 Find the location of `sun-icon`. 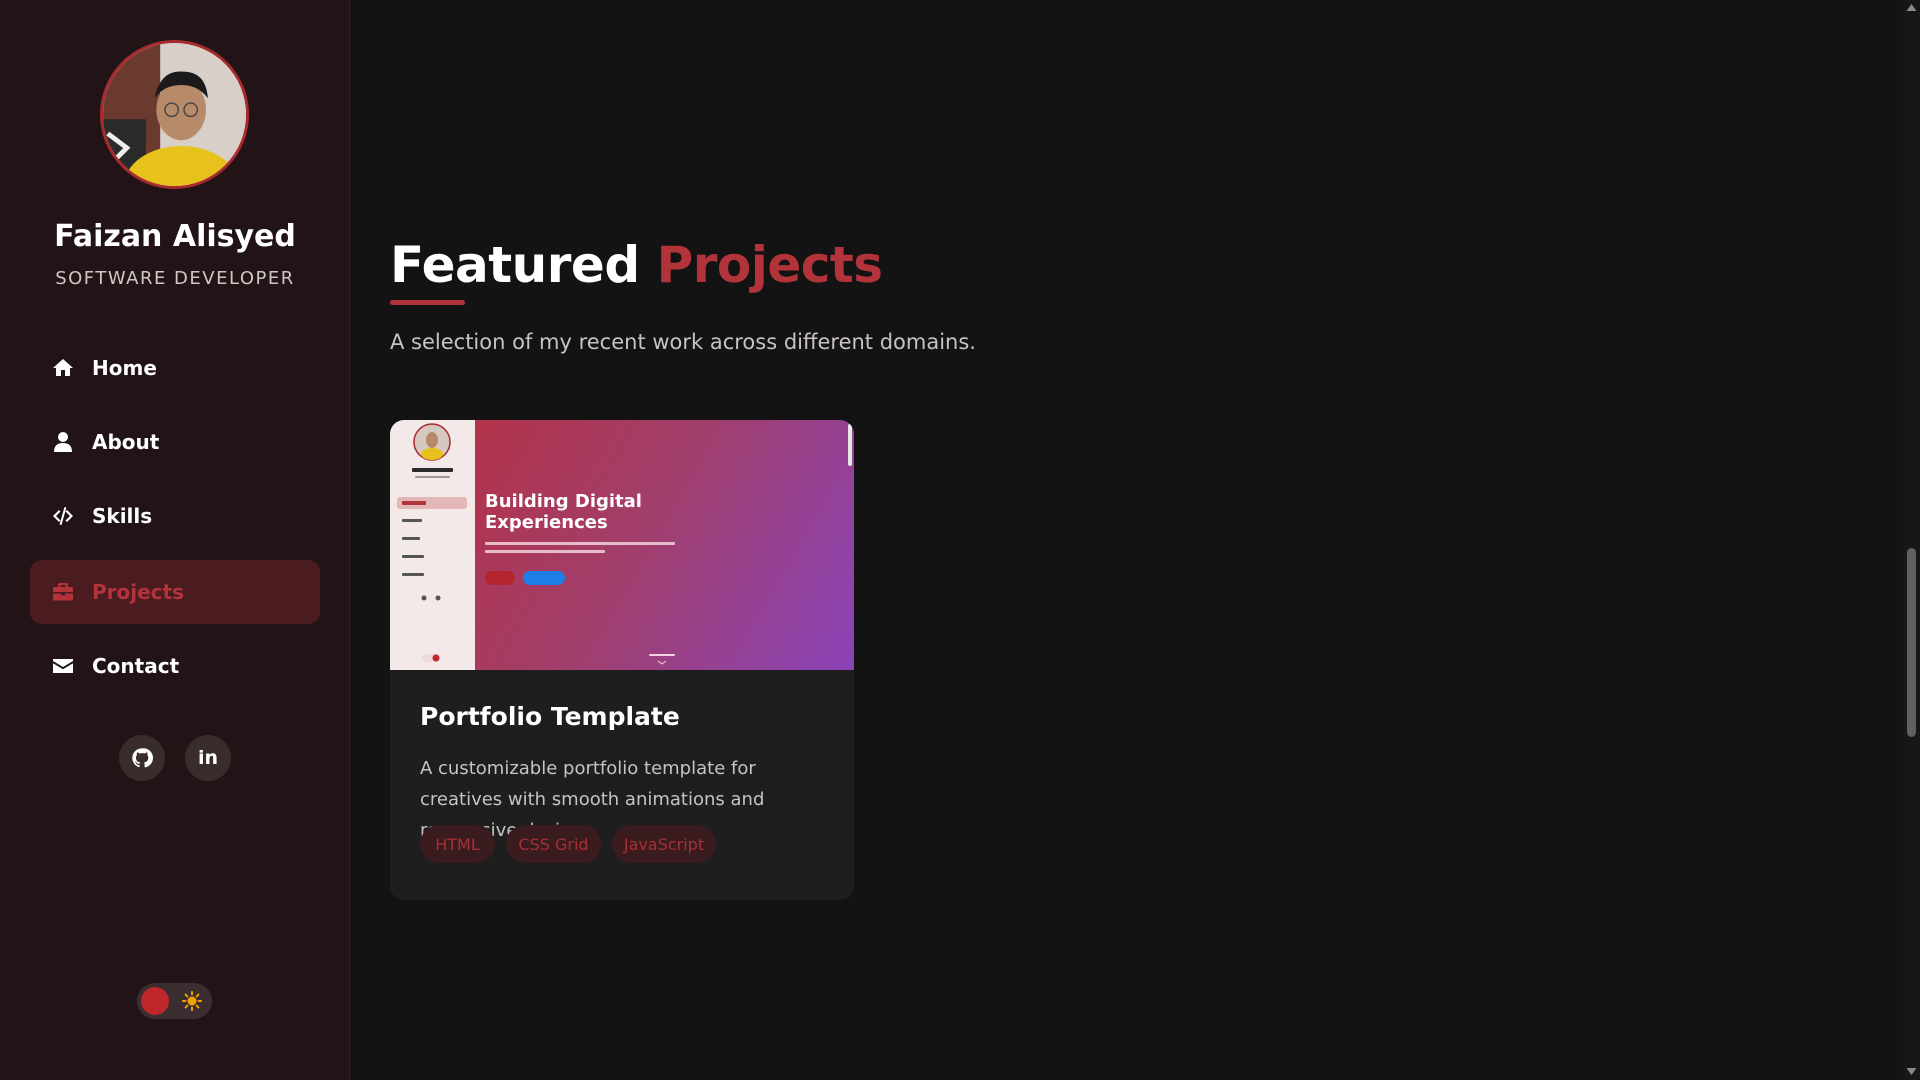

sun-icon is located at coordinates (192, 1001).